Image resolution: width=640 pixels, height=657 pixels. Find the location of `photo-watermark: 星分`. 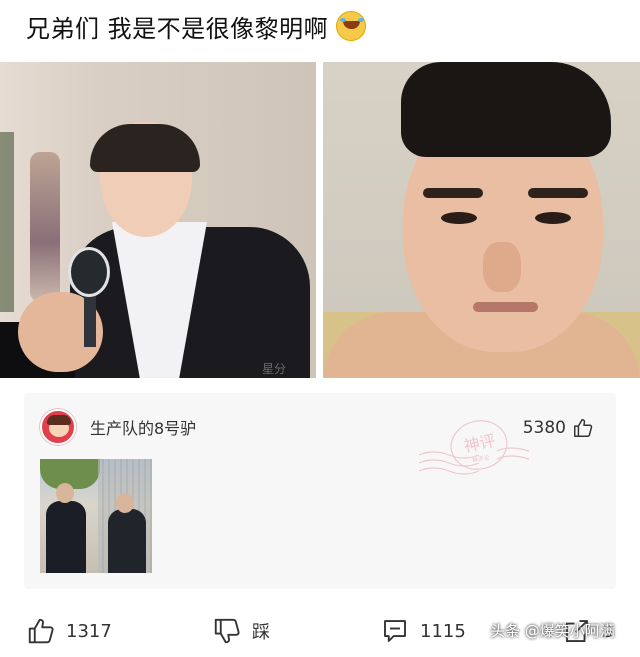

photo-watermark: 星分 is located at coordinates (274, 369).